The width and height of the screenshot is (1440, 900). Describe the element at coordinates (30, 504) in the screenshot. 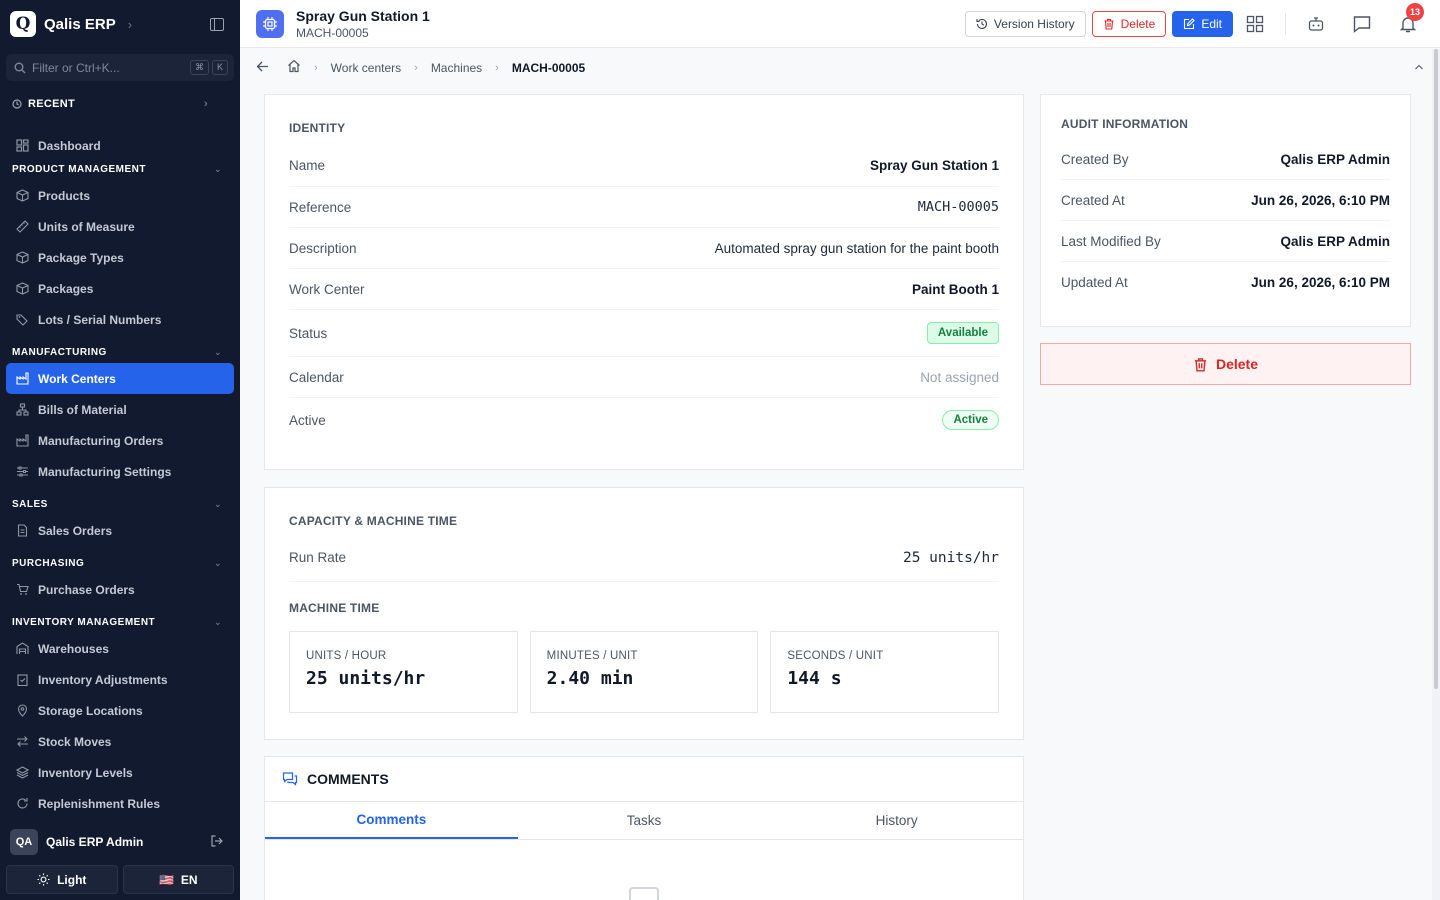

I see `section-title: SALES` at that location.